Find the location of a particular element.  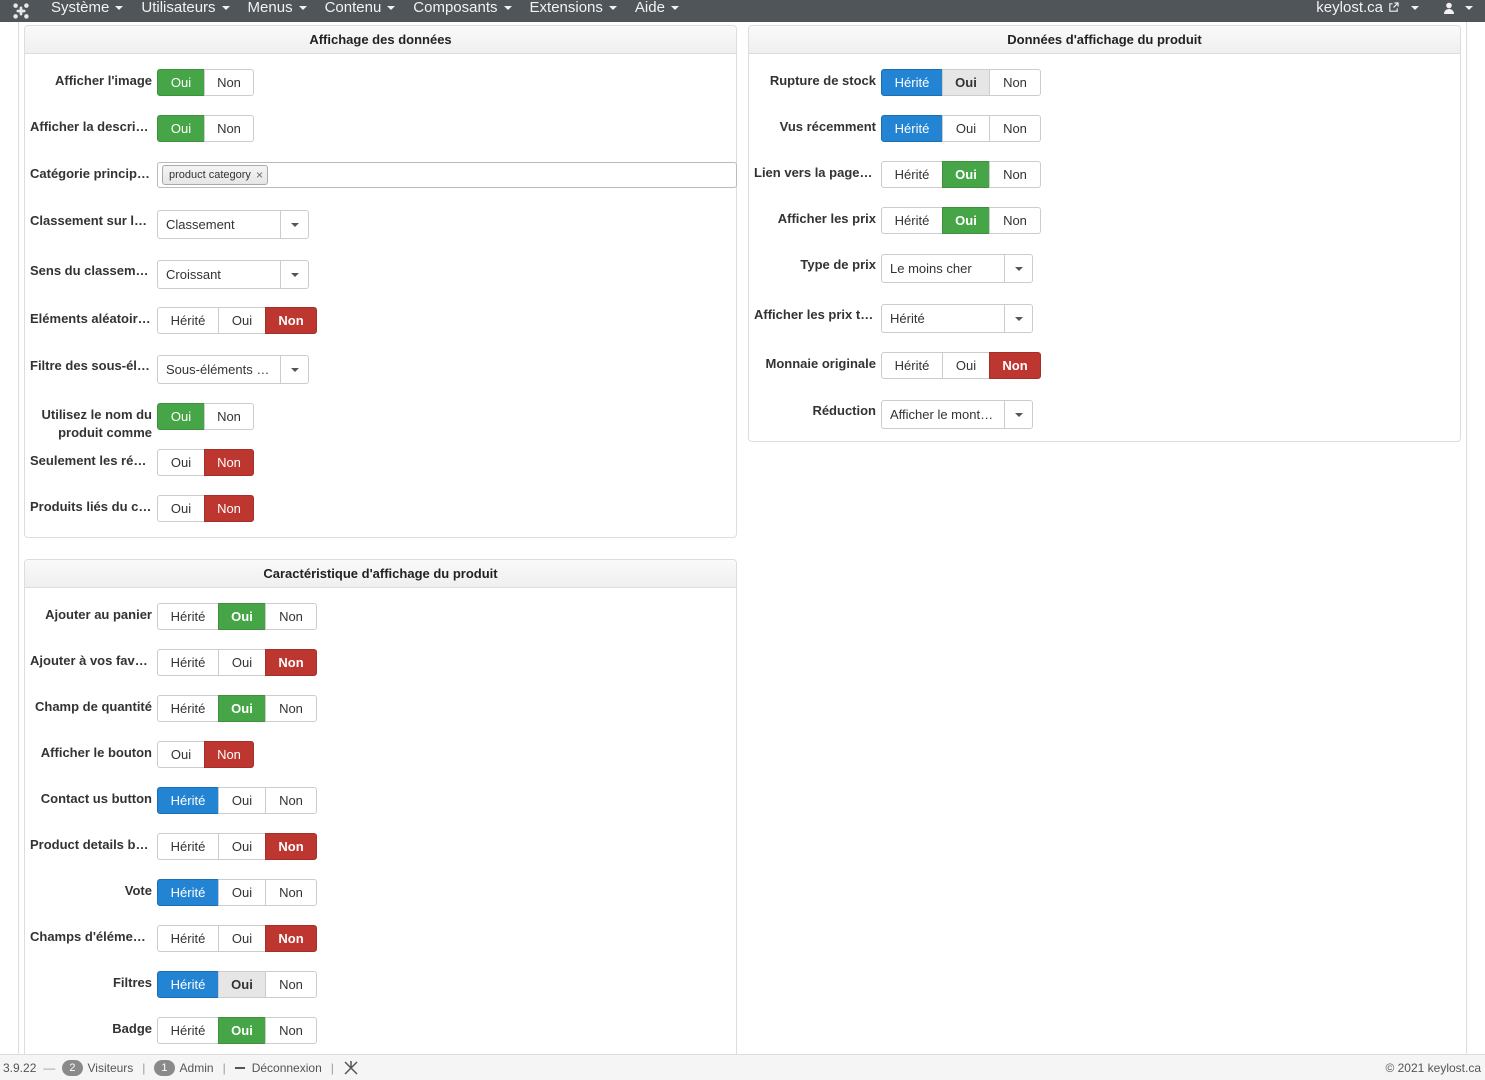

select-value: Classement is located at coordinates (200, 224).